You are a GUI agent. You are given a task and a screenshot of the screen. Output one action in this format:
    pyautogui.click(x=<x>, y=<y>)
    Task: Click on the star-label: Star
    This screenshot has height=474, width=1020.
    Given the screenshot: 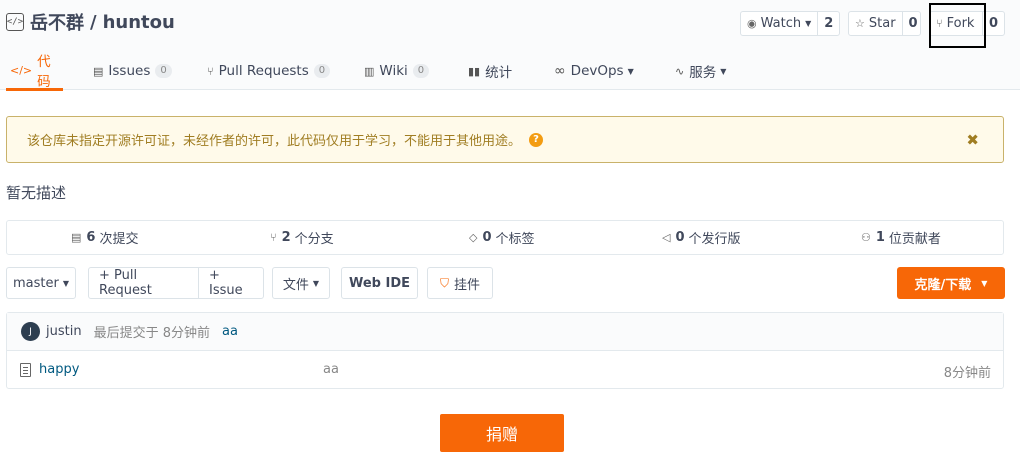 What is the action you would take?
    pyautogui.click(x=882, y=23)
    